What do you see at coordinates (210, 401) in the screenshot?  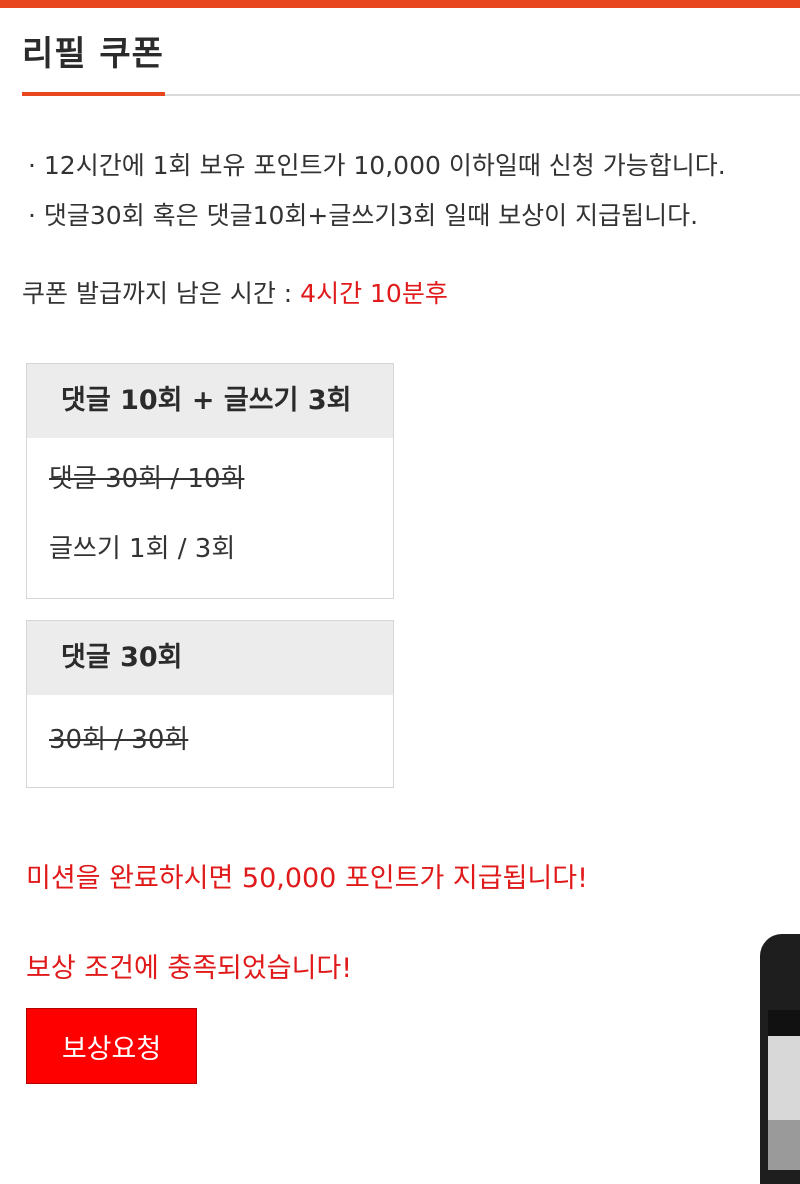 I see `mission-card-title: 댓글 10회 + 글쓰기 3회` at bounding box center [210, 401].